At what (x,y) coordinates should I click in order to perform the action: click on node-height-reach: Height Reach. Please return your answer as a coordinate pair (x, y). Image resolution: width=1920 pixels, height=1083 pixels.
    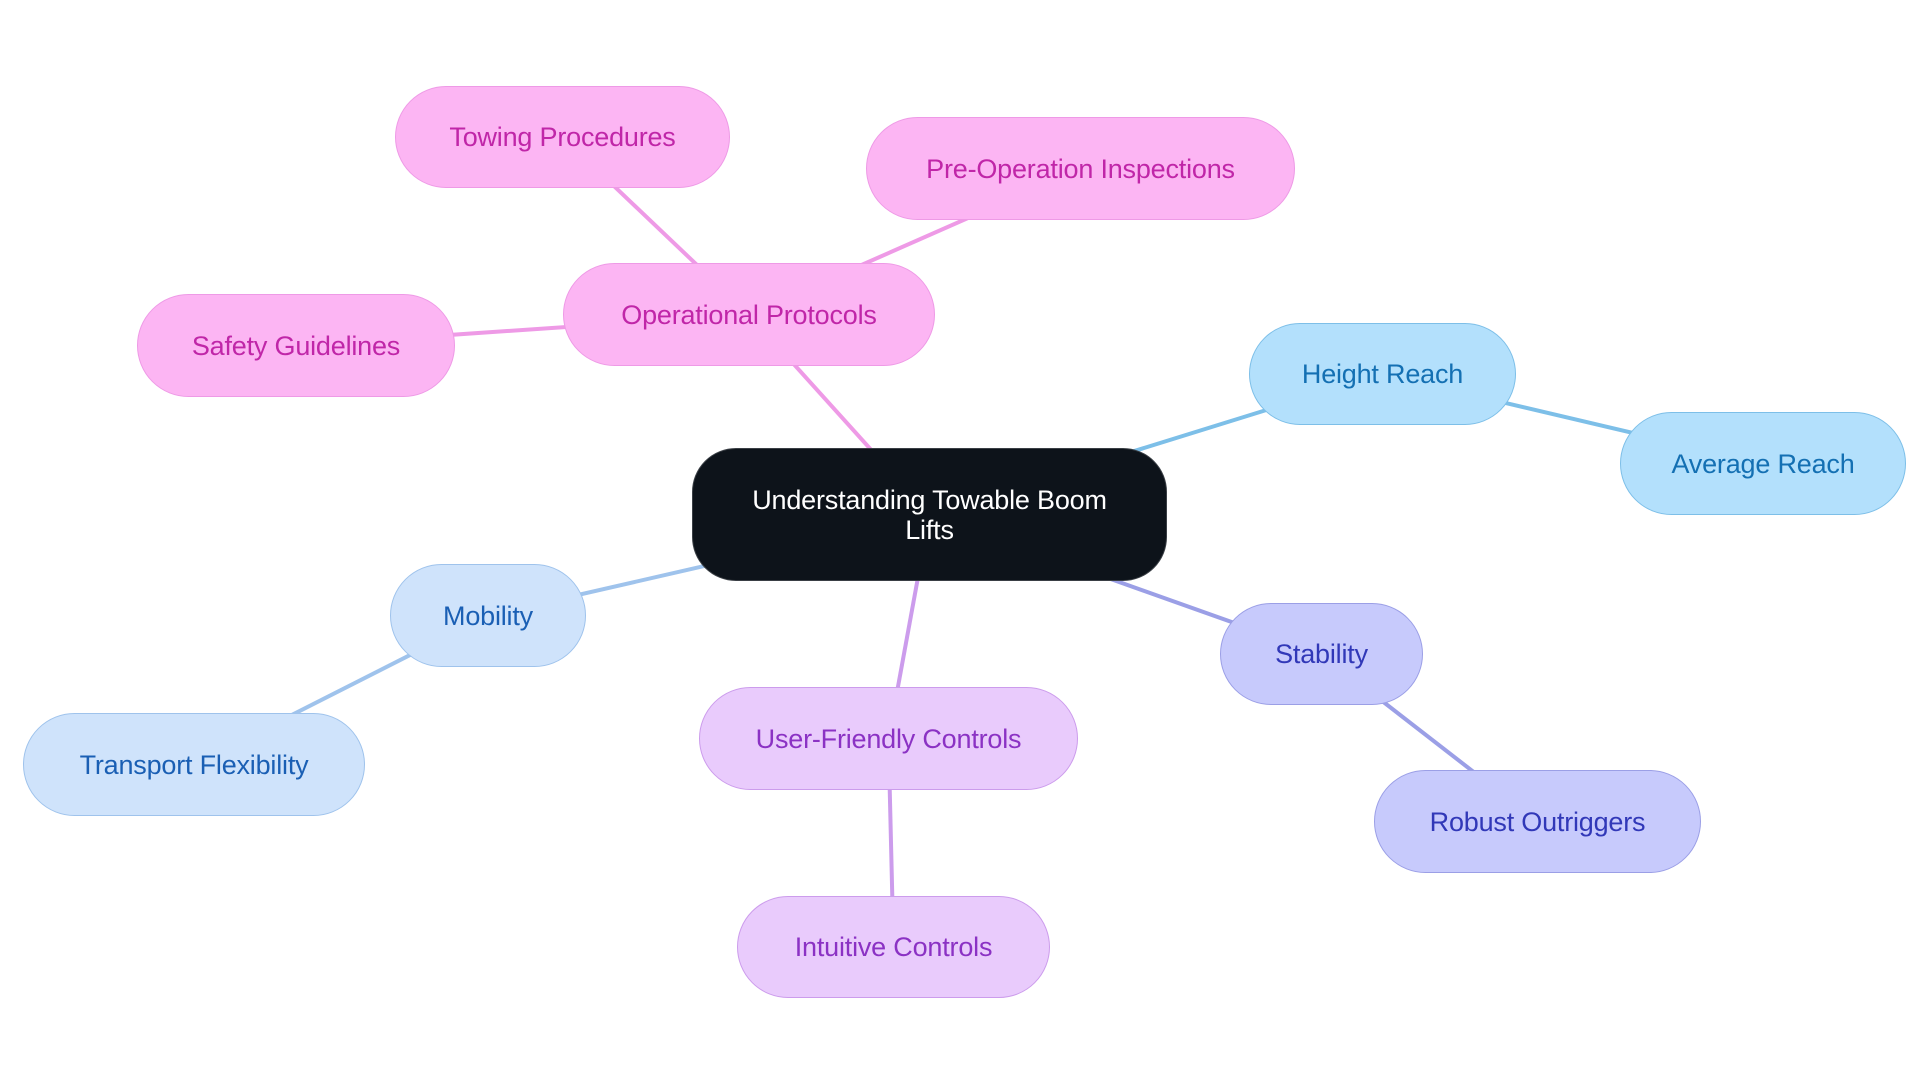
    Looking at the image, I should click on (1382, 374).